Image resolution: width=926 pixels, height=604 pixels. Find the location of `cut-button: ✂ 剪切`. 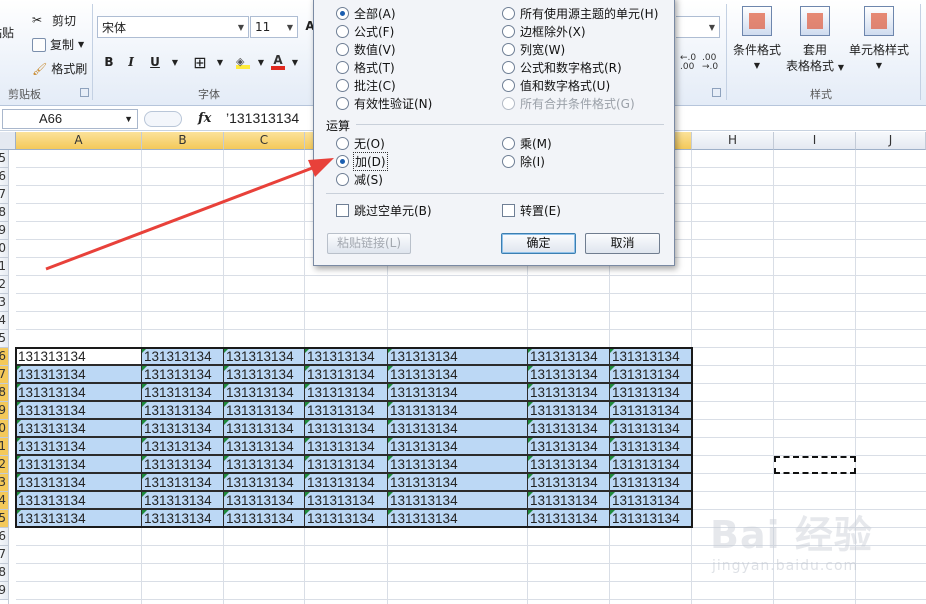

cut-button: ✂ 剪切 is located at coordinates (54, 20).